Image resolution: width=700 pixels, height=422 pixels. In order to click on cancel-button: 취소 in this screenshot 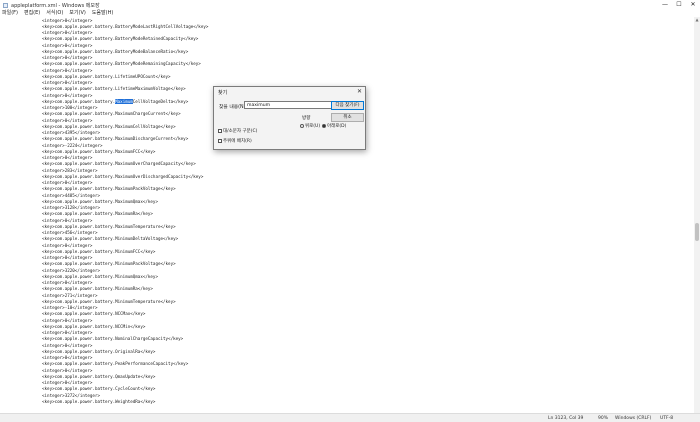, I will do `click(347, 117)`.